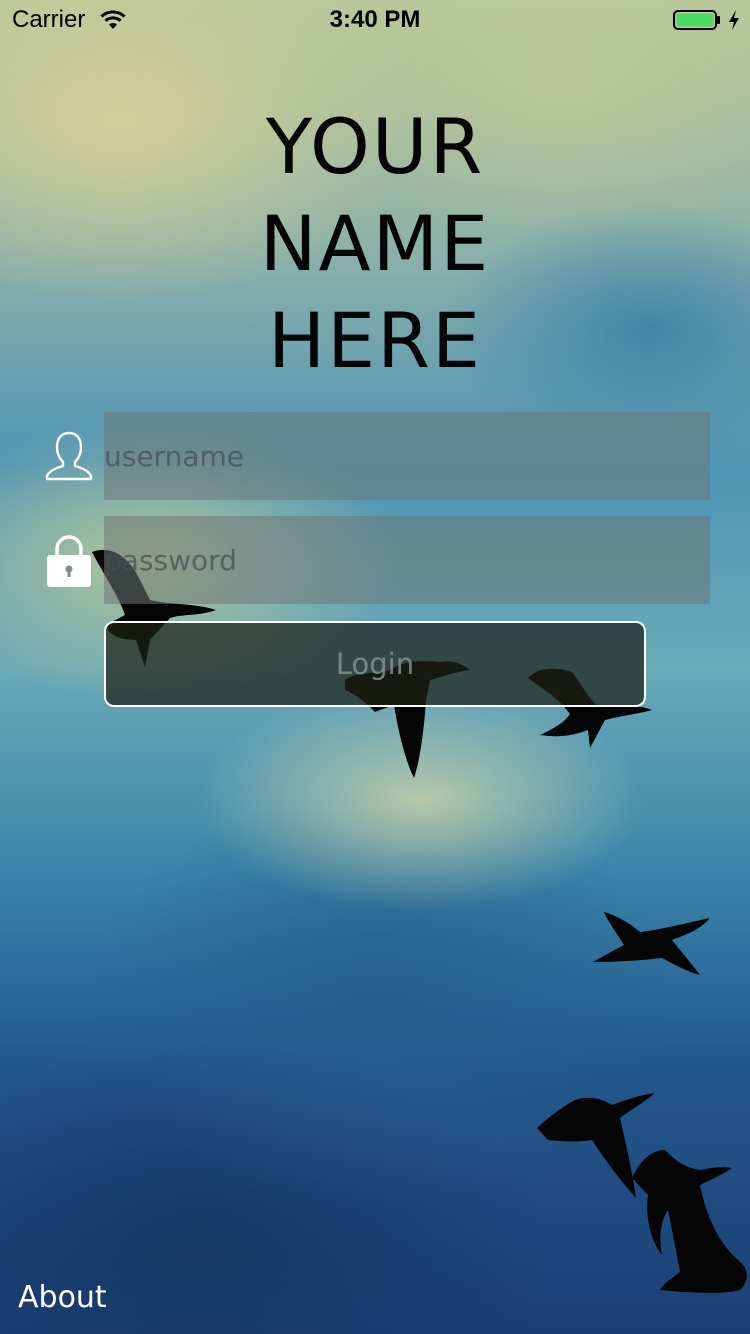 This screenshot has width=750, height=1334. What do you see at coordinates (734, 20) in the screenshot?
I see `charging-bolt-icon` at bounding box center [734, 20].